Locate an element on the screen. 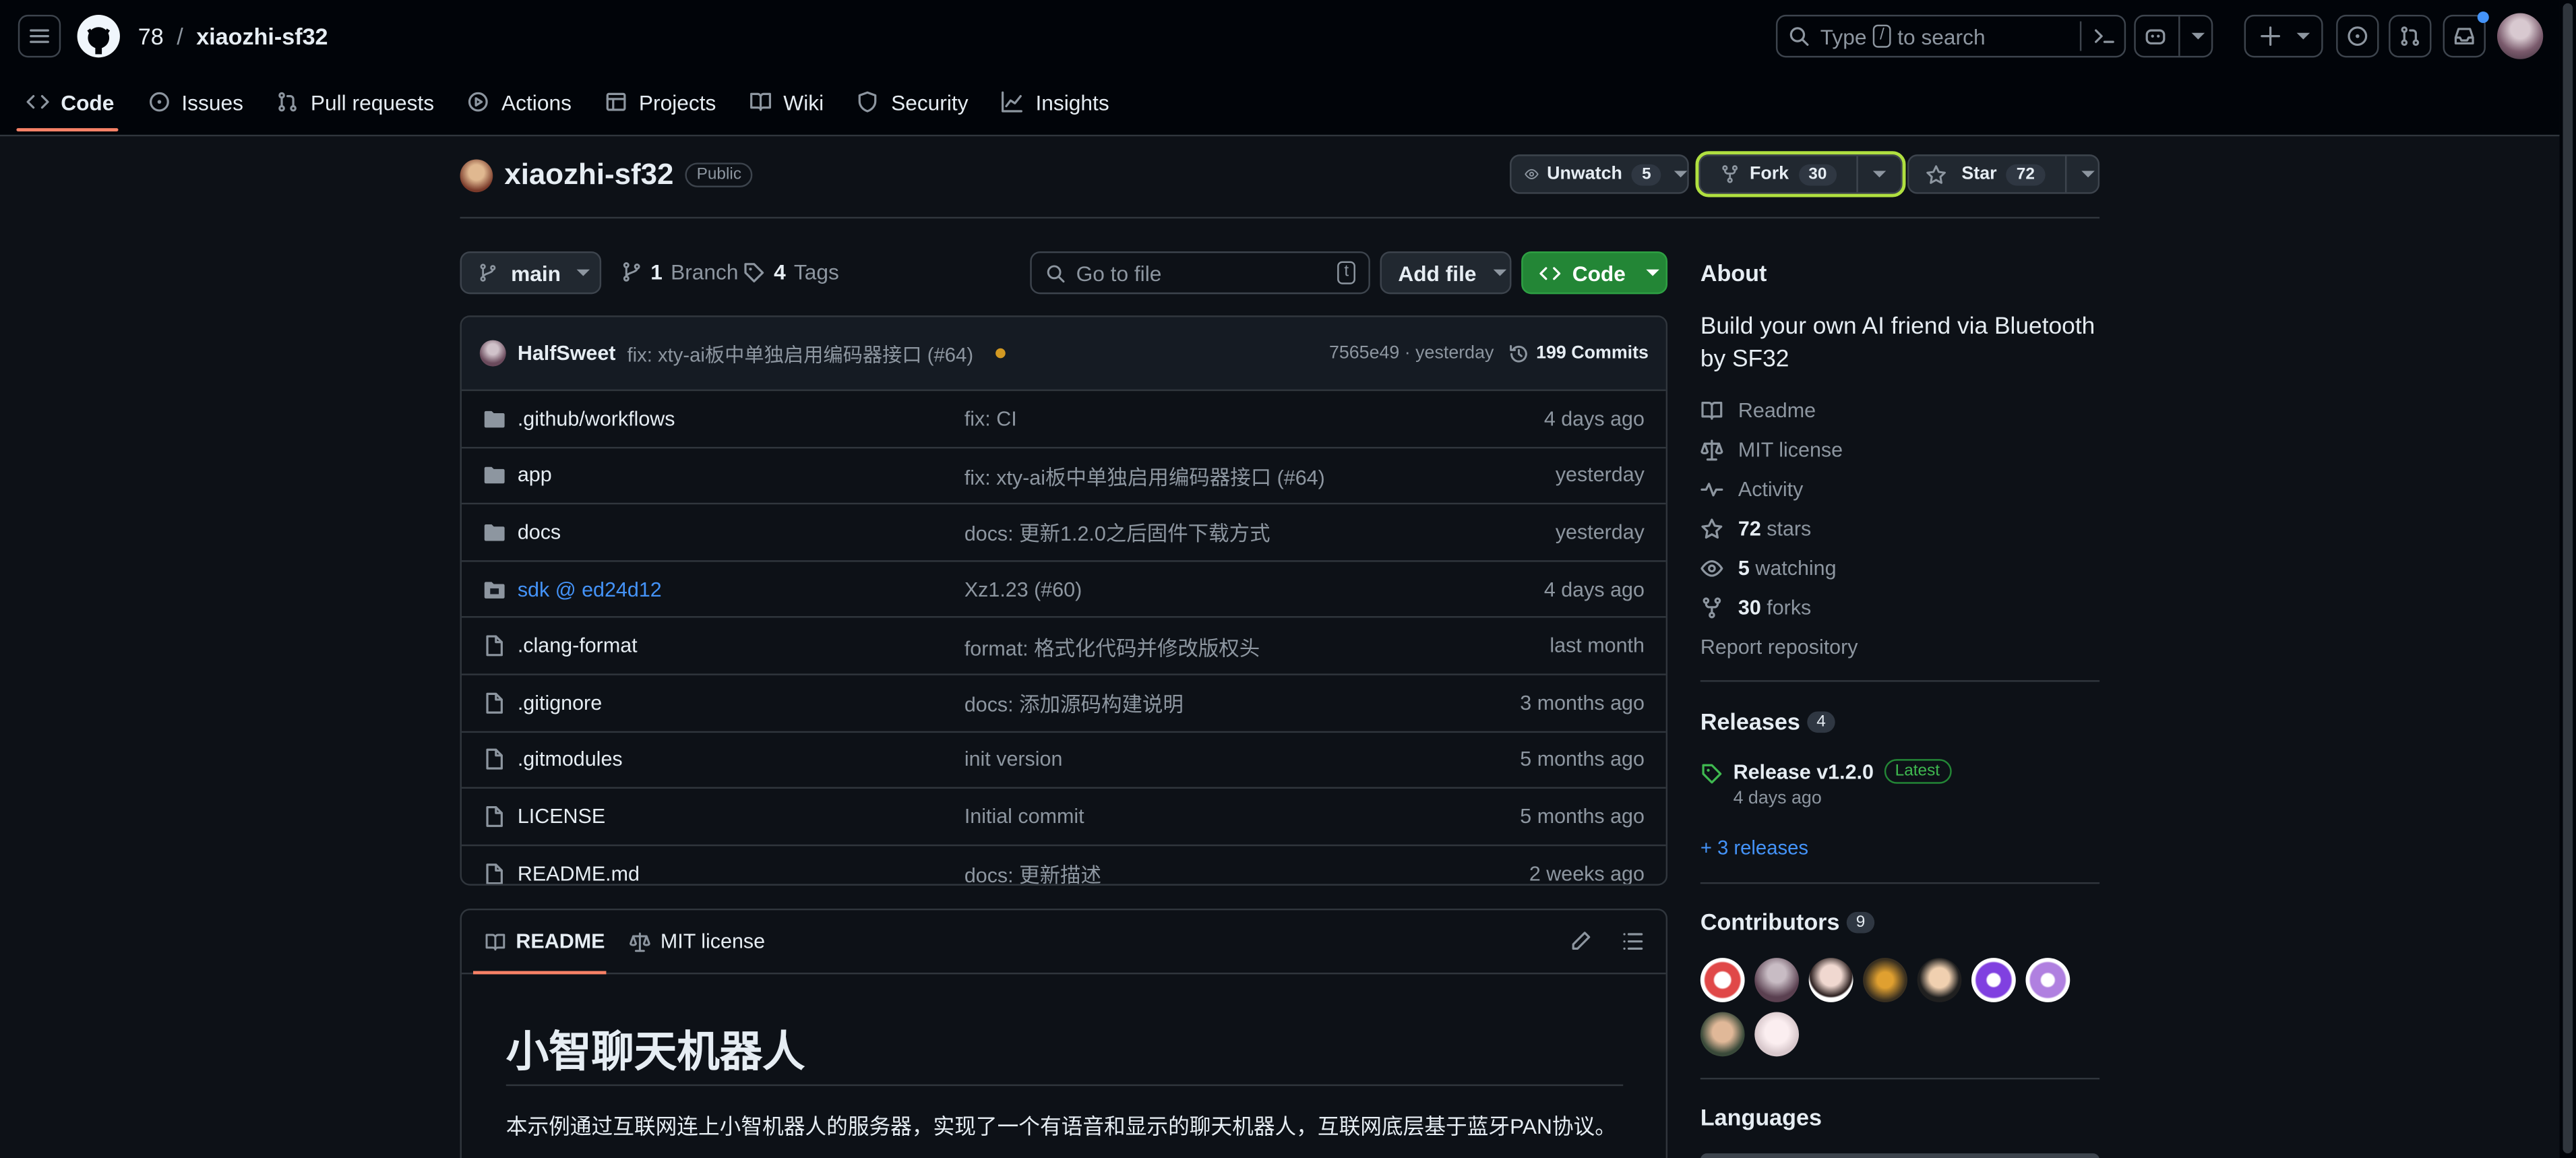 The width and height of the screenshot is (2576, 1158). commit-message: fix: xty-ai板中单独启用编码器接口 (#64) is located at coordinates (801, 353).